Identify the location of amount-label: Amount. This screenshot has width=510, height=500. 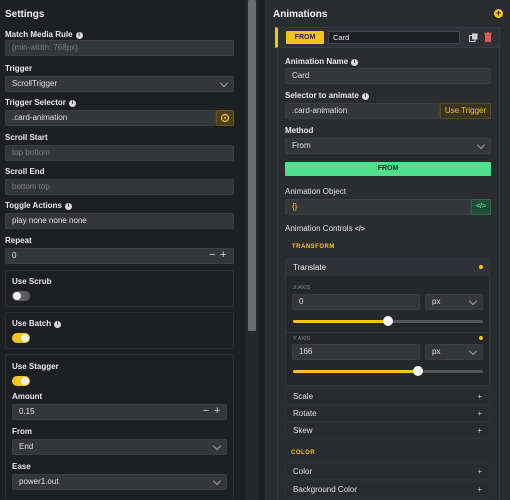
(27, 396).